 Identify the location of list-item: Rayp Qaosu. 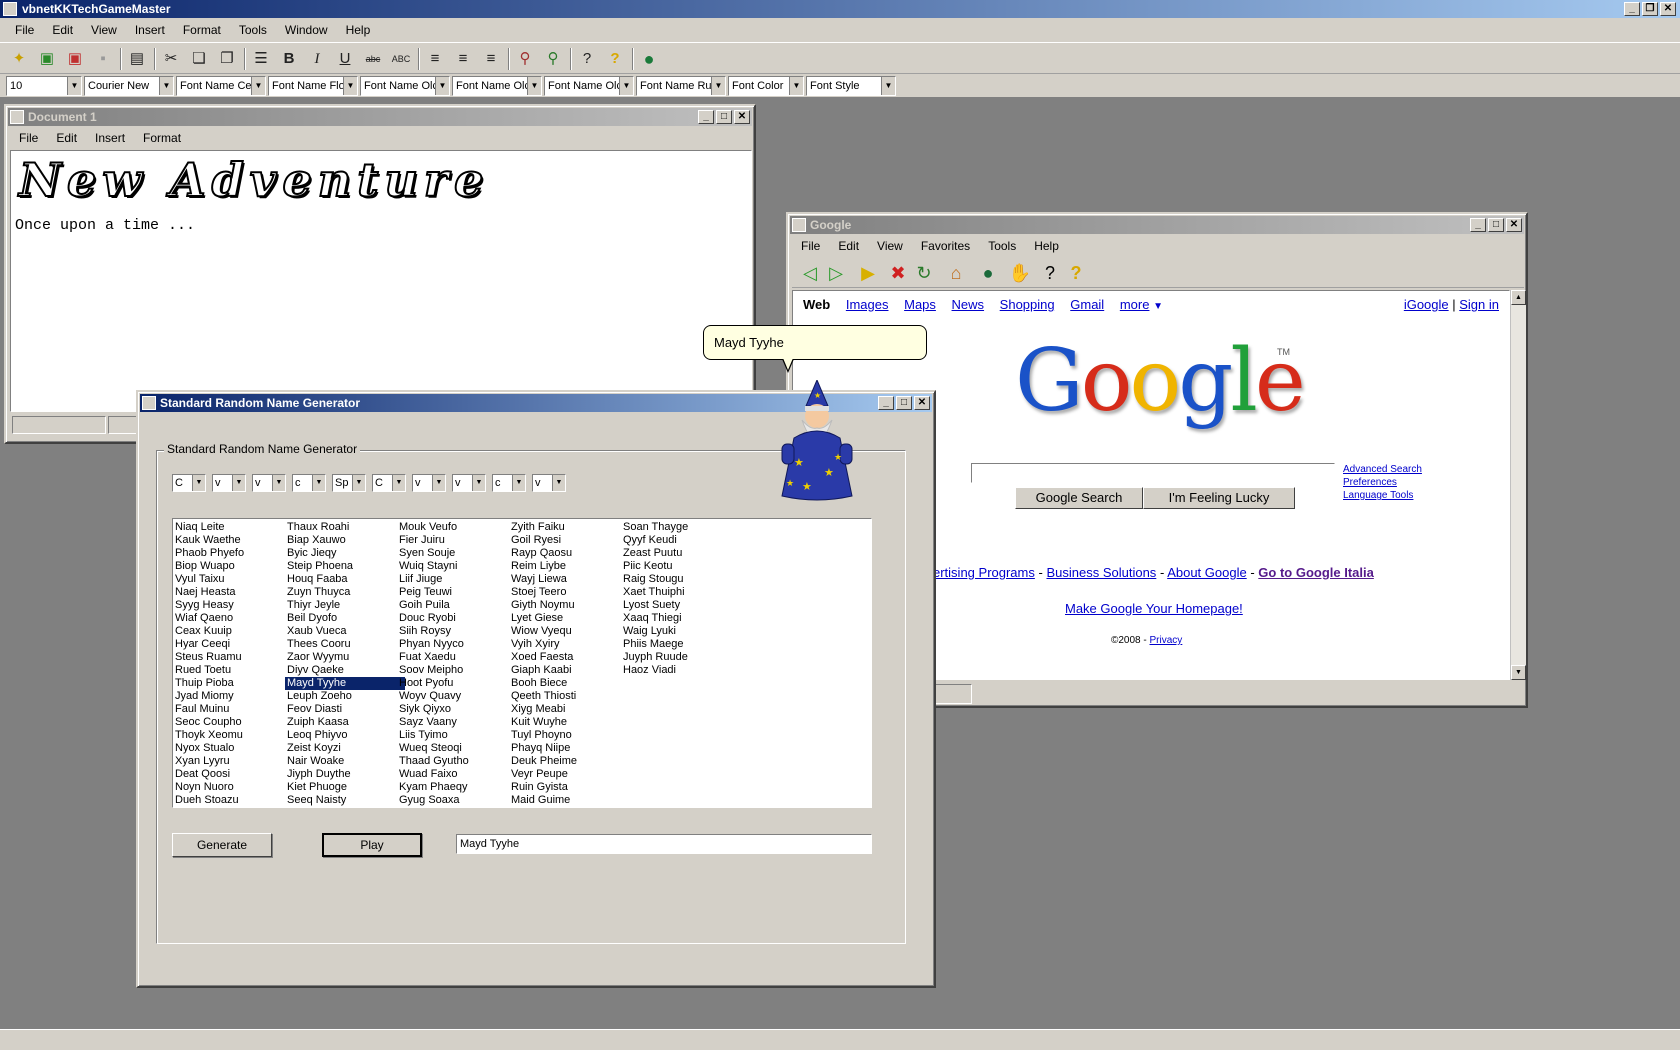
(569, 553).